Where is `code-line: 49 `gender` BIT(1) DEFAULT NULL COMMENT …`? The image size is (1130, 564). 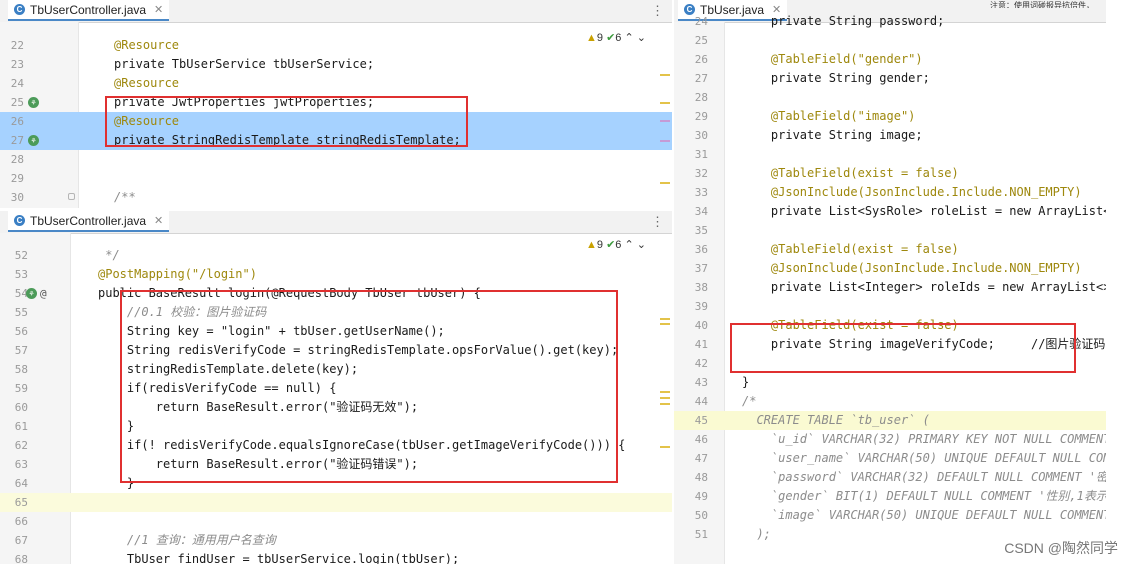
code-line: 49 `gender` BIT(1) DEFAULT NULL COMMENT … is located at coordinates (890, 496).